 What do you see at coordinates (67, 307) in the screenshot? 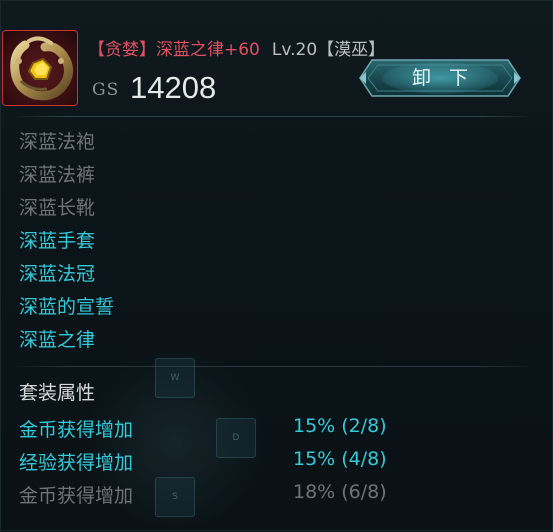
I see `set-piece-item: 深蓝的宣誓` at bounding box center [67, 307].